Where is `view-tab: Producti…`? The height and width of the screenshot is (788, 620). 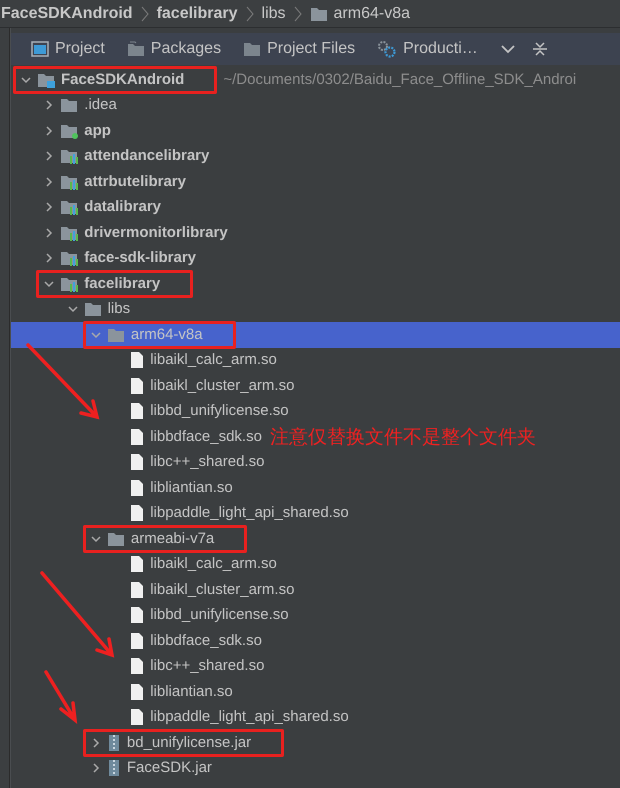
view-tab: Producti… is located at coordinates (427, 49).